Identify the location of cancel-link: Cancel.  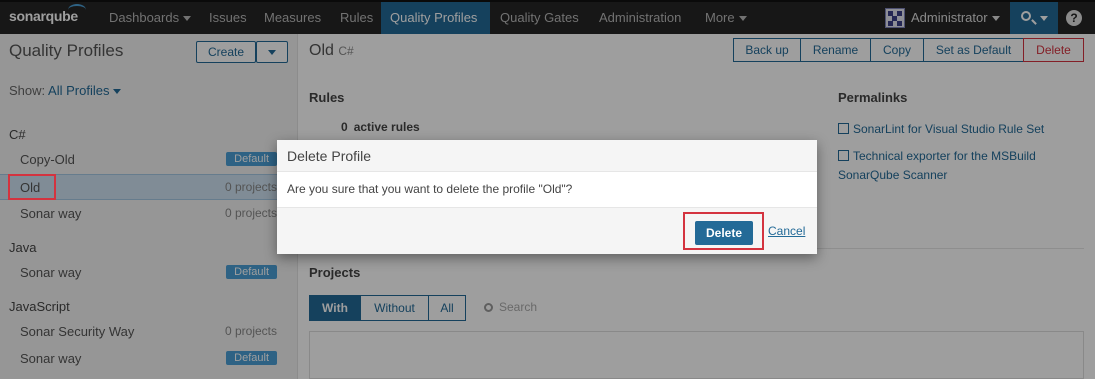
(786, 231).